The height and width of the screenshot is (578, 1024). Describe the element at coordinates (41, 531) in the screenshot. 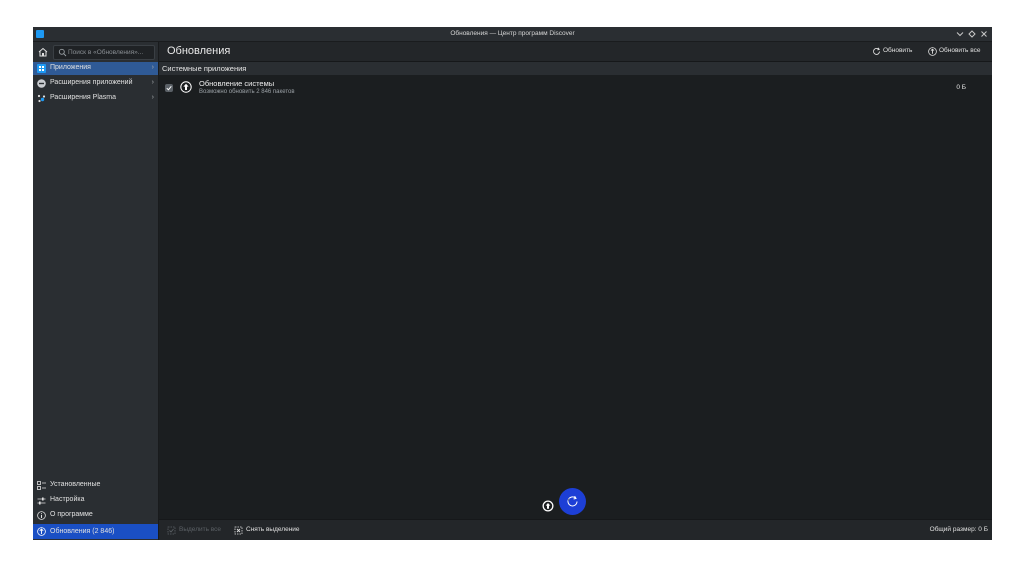

I see `updates-icon` at that location.